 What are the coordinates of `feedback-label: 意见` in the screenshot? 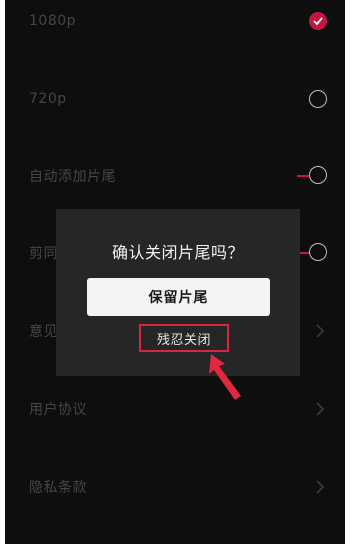 It's located at (43, 332).